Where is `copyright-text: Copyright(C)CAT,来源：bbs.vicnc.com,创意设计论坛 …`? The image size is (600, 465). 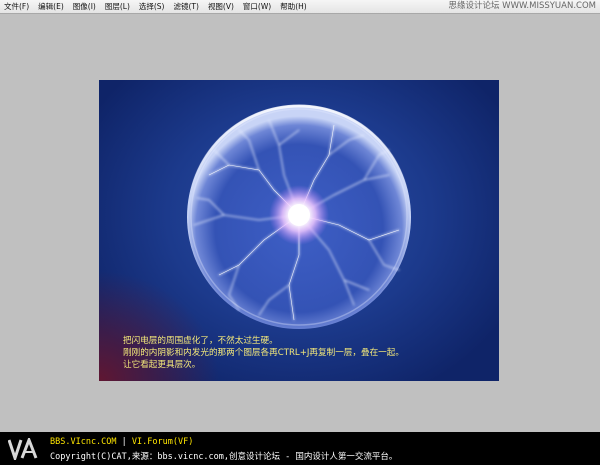
copyright-text: Copyright(C)CAT,来源：bbs.vicnc.com,创意设计论坛 … is located at coordinates (224, 457).